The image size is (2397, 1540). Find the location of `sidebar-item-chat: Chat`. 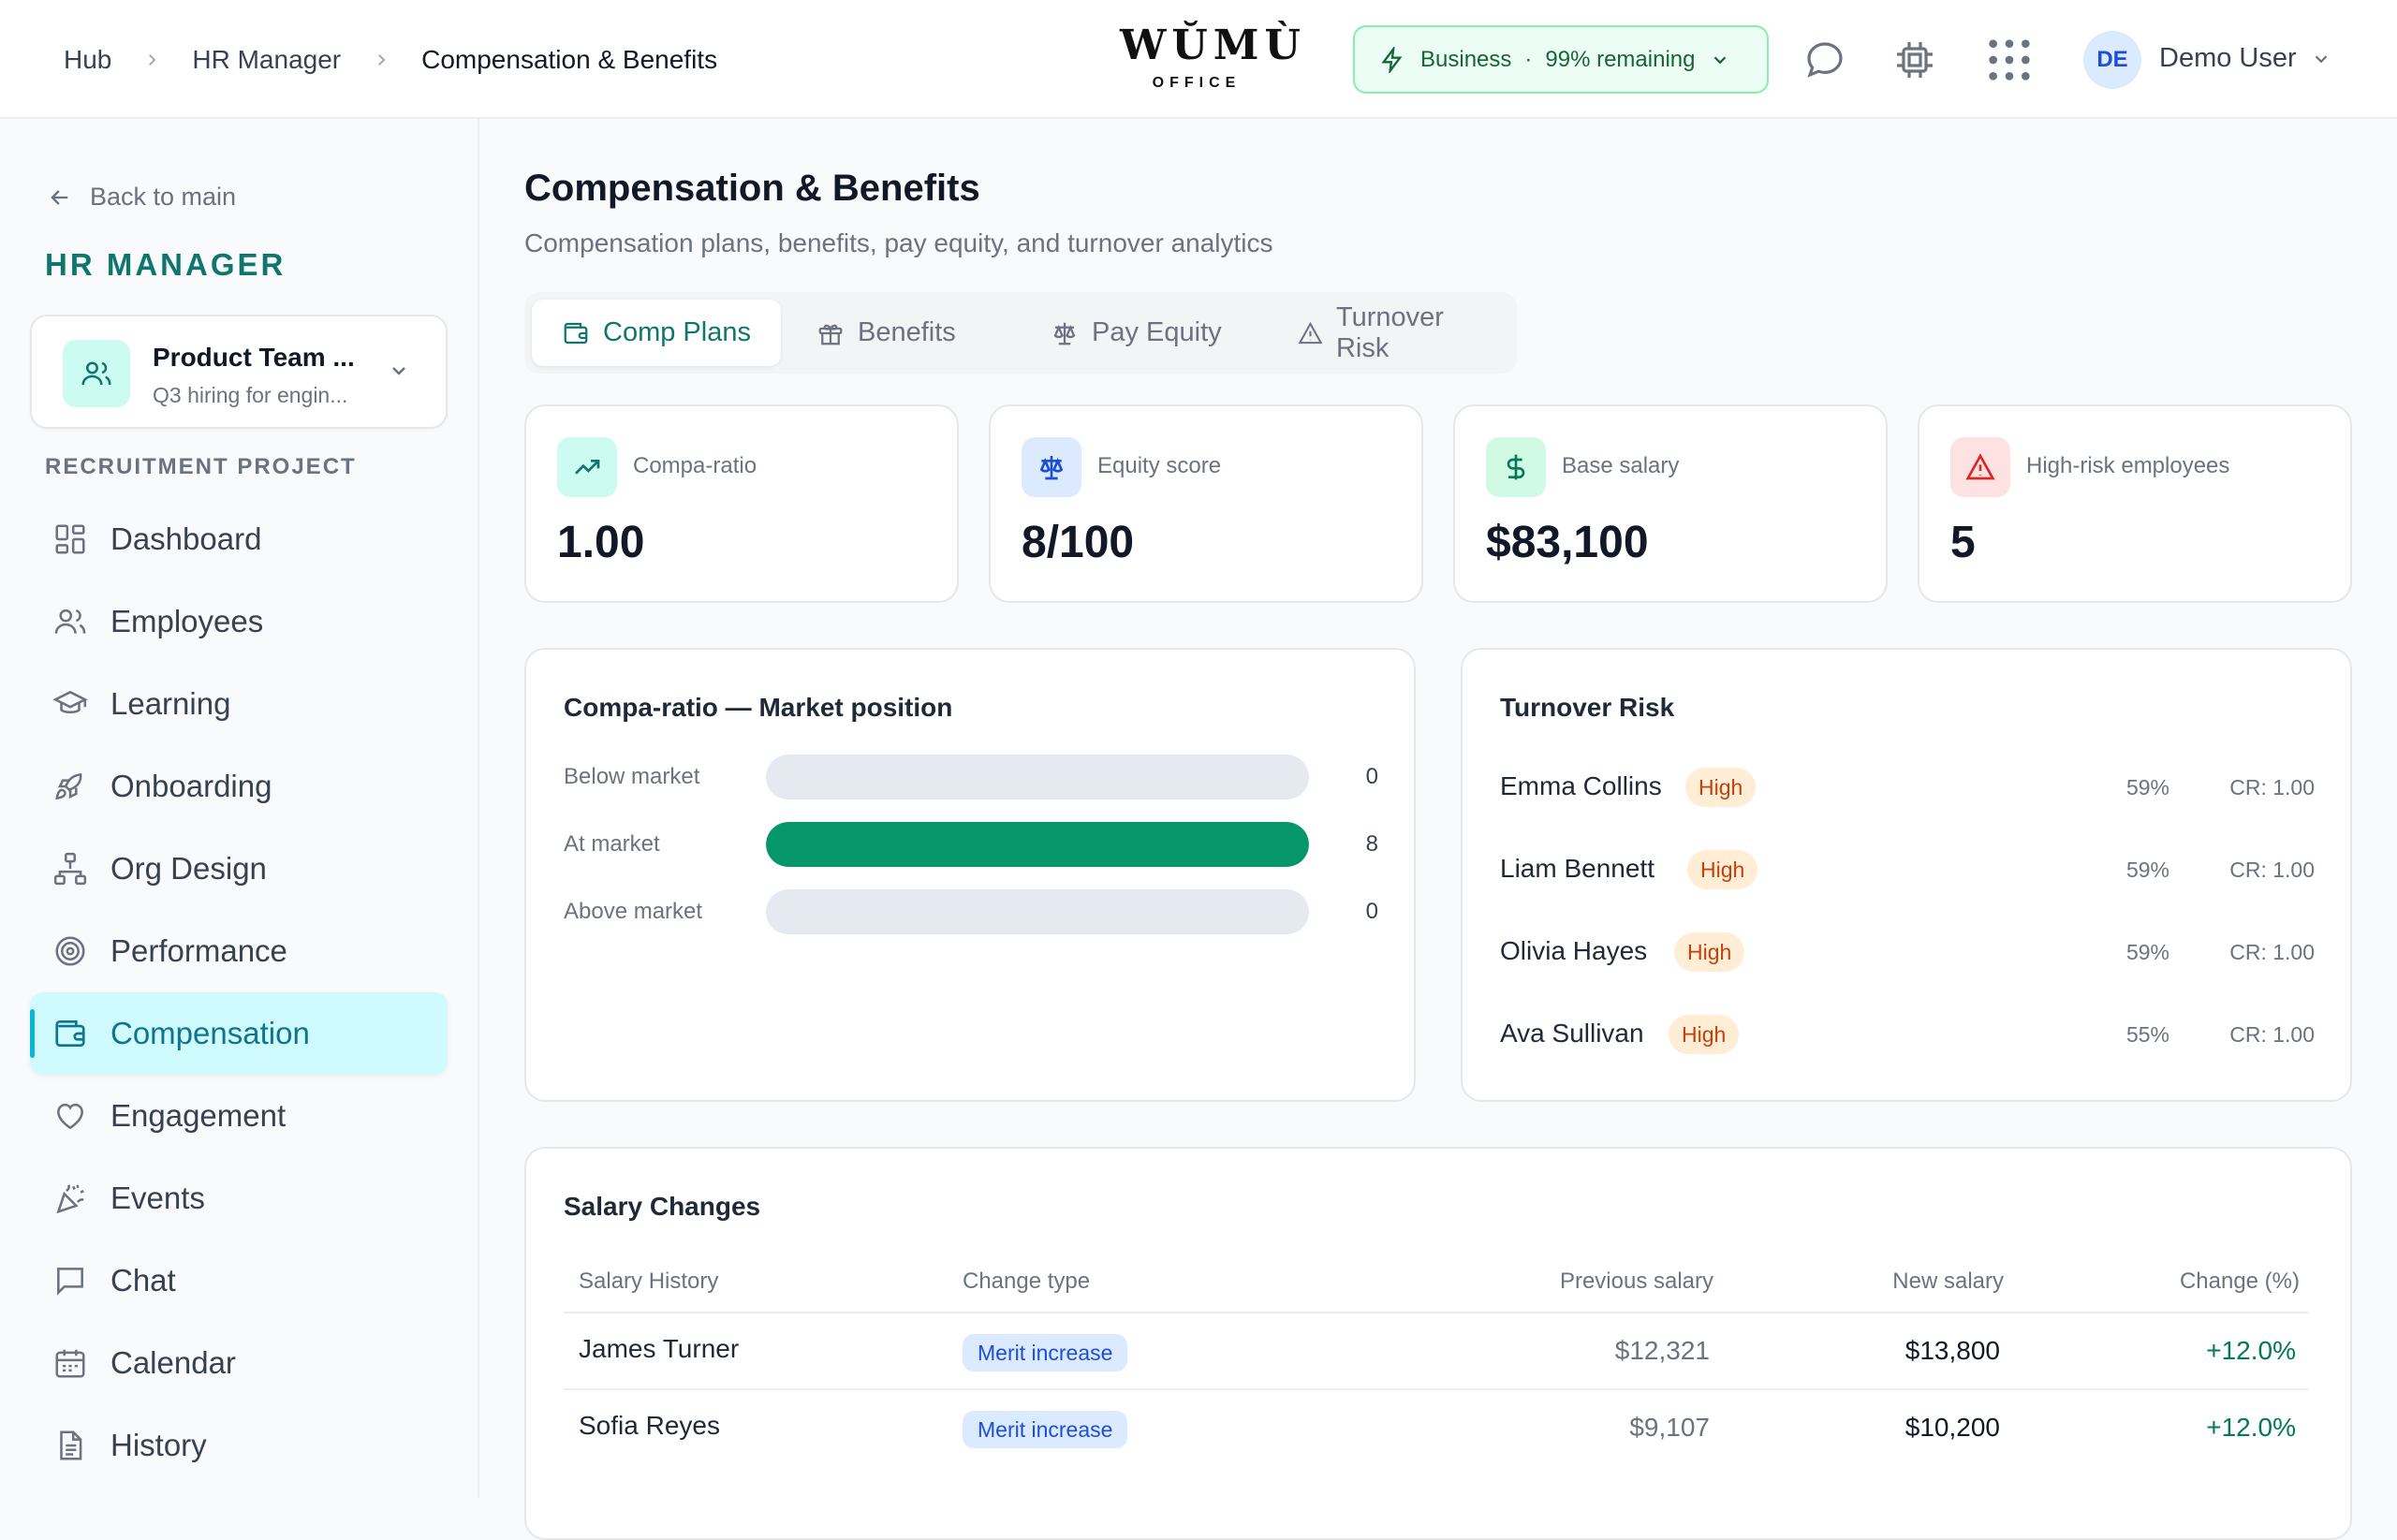

sidebar-item-chat: Chat is located at coordinates (239, 1280).